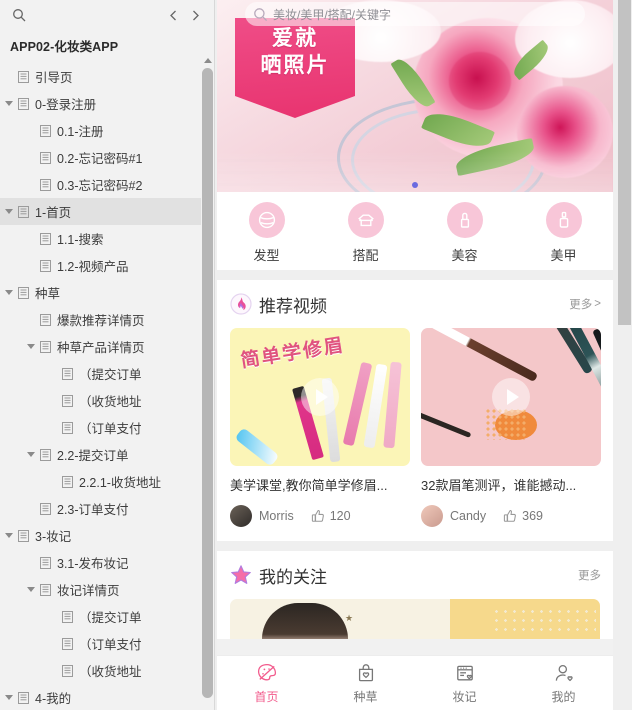  Describe the element at coordinates (107, 157) in the screenshot. I see `tree-item-4: 0.2-忘记密码#1` at that location.